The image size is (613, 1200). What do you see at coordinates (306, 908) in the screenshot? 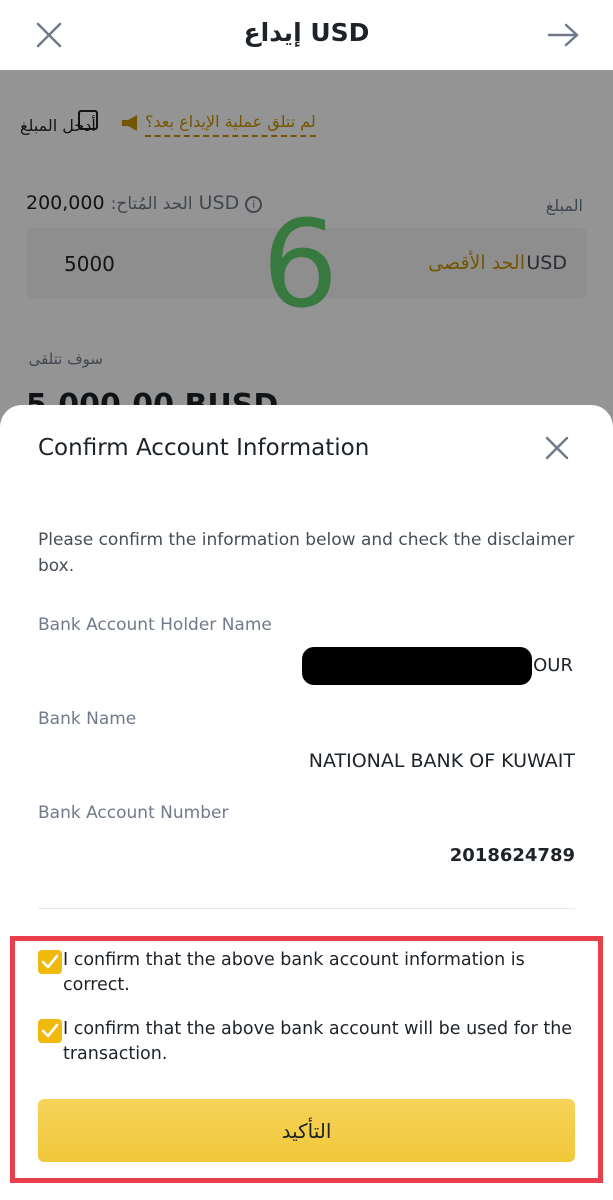
I see `divider` at bounding box center [306, 908].